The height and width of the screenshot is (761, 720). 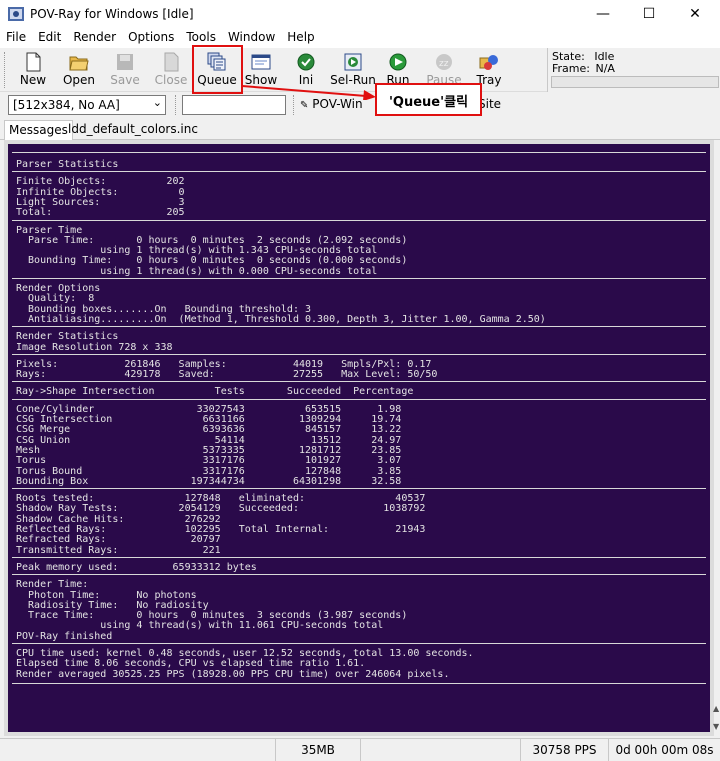 I want to click on tab-messages: Messages, so click(x=38, y=130).